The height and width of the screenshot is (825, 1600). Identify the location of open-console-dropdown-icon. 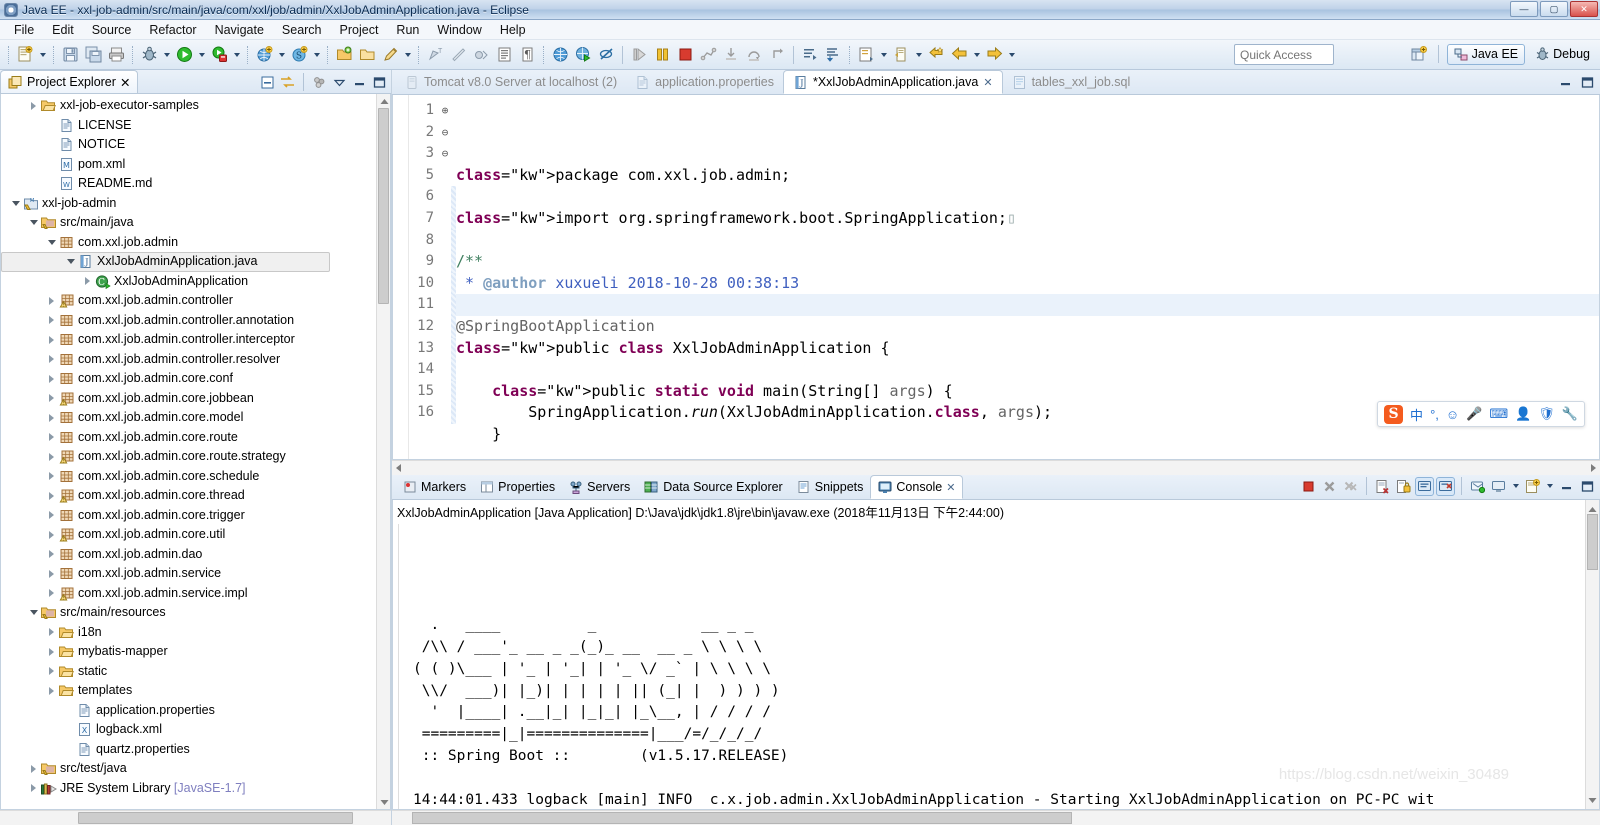
(1549, 486).